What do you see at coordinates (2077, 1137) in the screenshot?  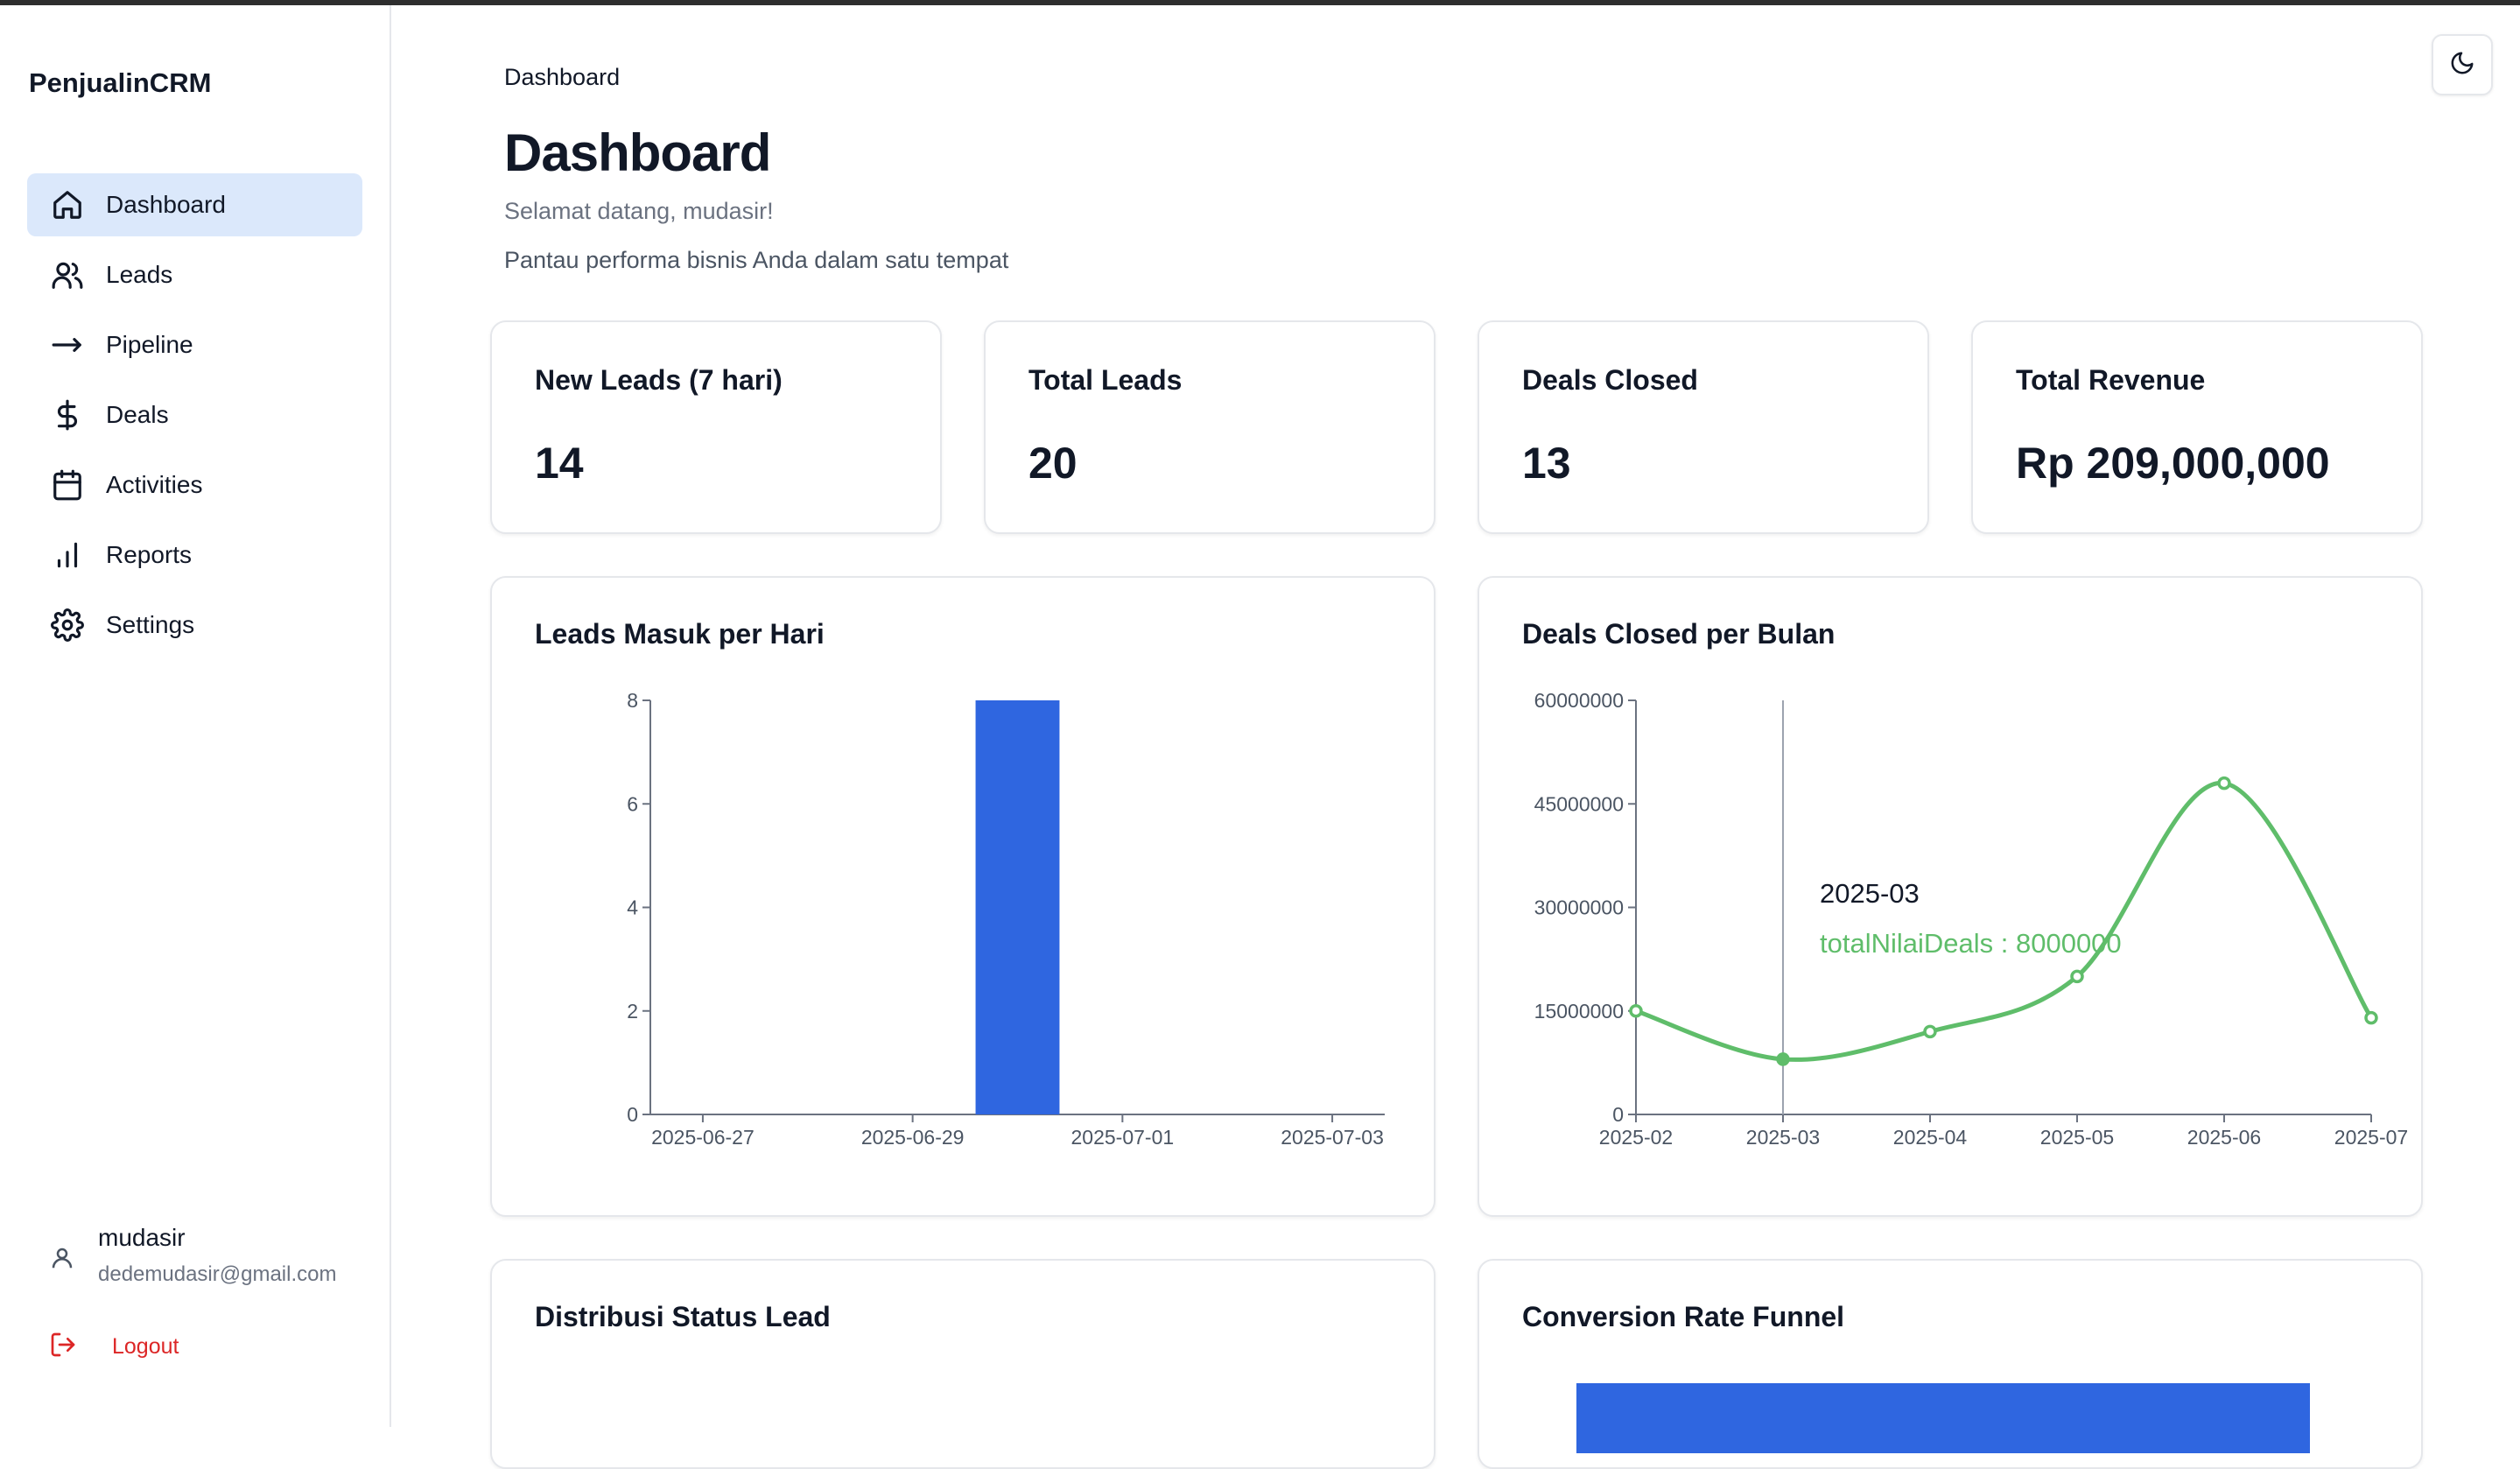 I see `x-tick-label: 2025-05` at bounding box center [2077, 1137].